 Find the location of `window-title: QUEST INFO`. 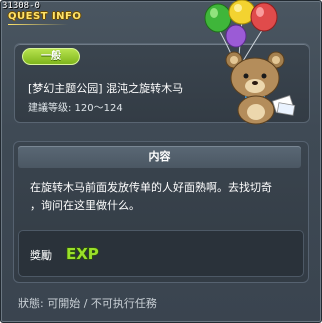

window-title: QUEST INFO is located at coordinates (45, 16).